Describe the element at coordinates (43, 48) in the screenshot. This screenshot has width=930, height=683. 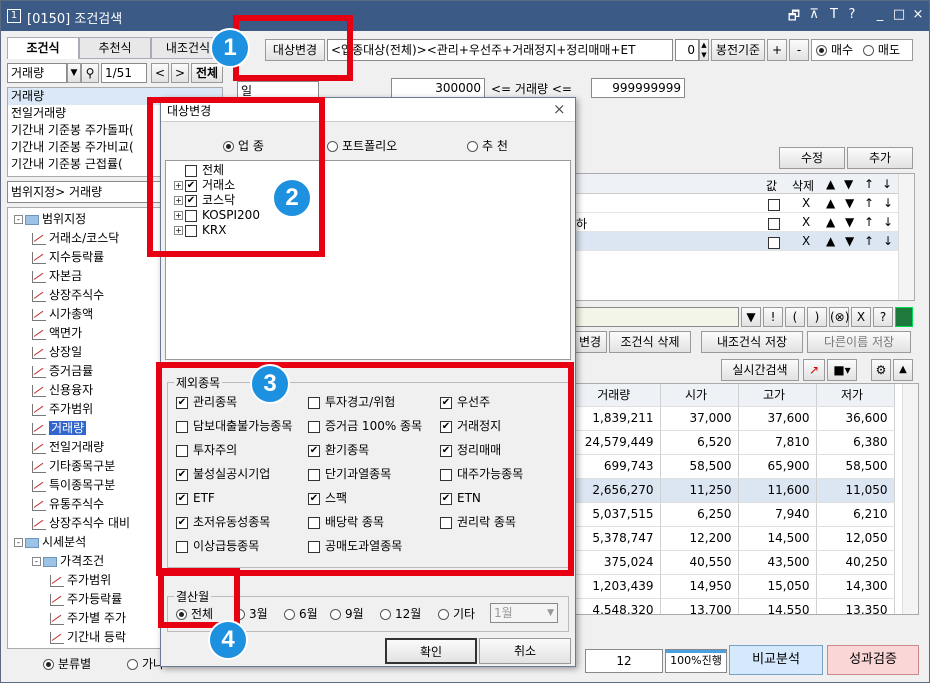
I see `tab-conditions: 조건식` at that location.